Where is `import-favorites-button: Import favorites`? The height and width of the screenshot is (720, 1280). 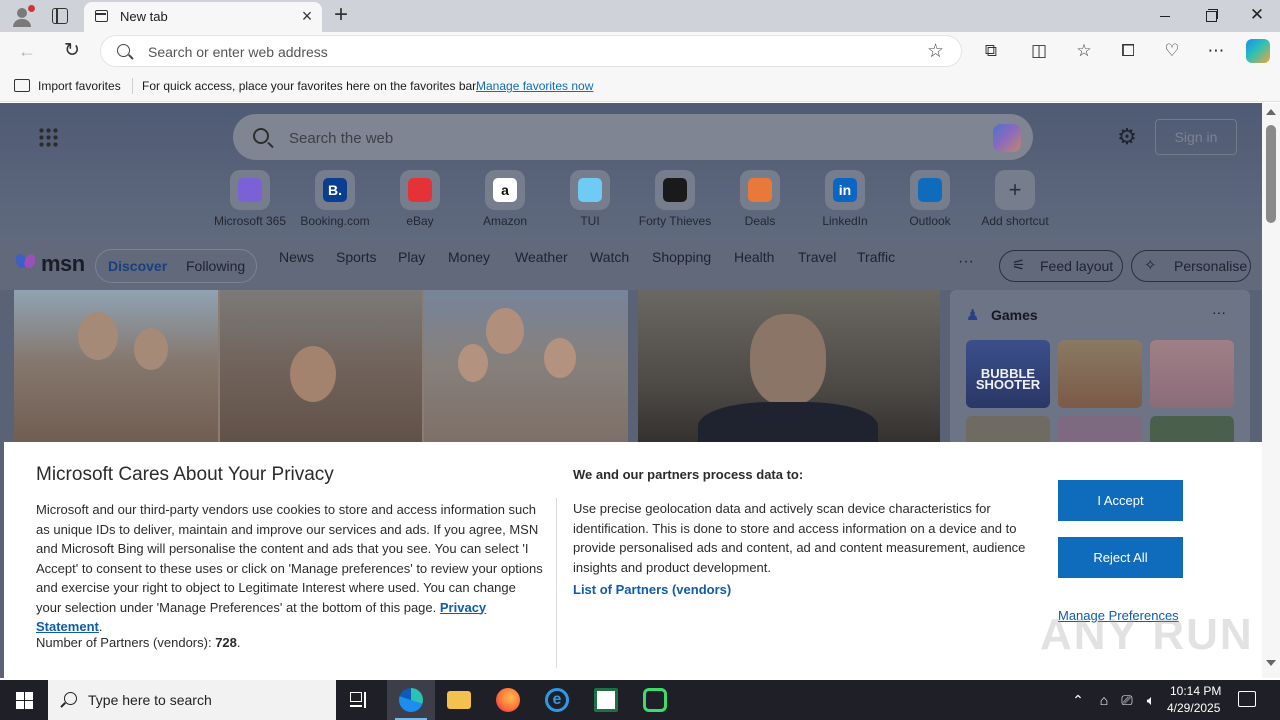 import-favorites-button: Import favorites is located at coordinates (79, 86).